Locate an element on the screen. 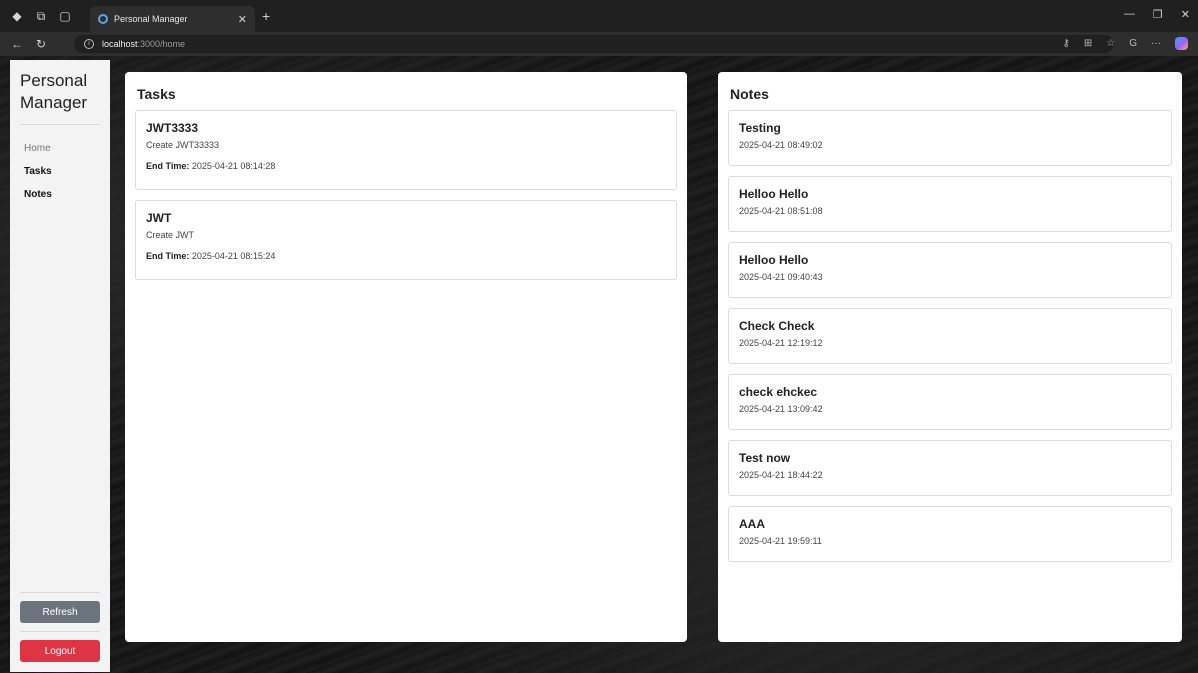  note-time: 2025-04-21 08:49:02 is located at coordinates (781, 145).